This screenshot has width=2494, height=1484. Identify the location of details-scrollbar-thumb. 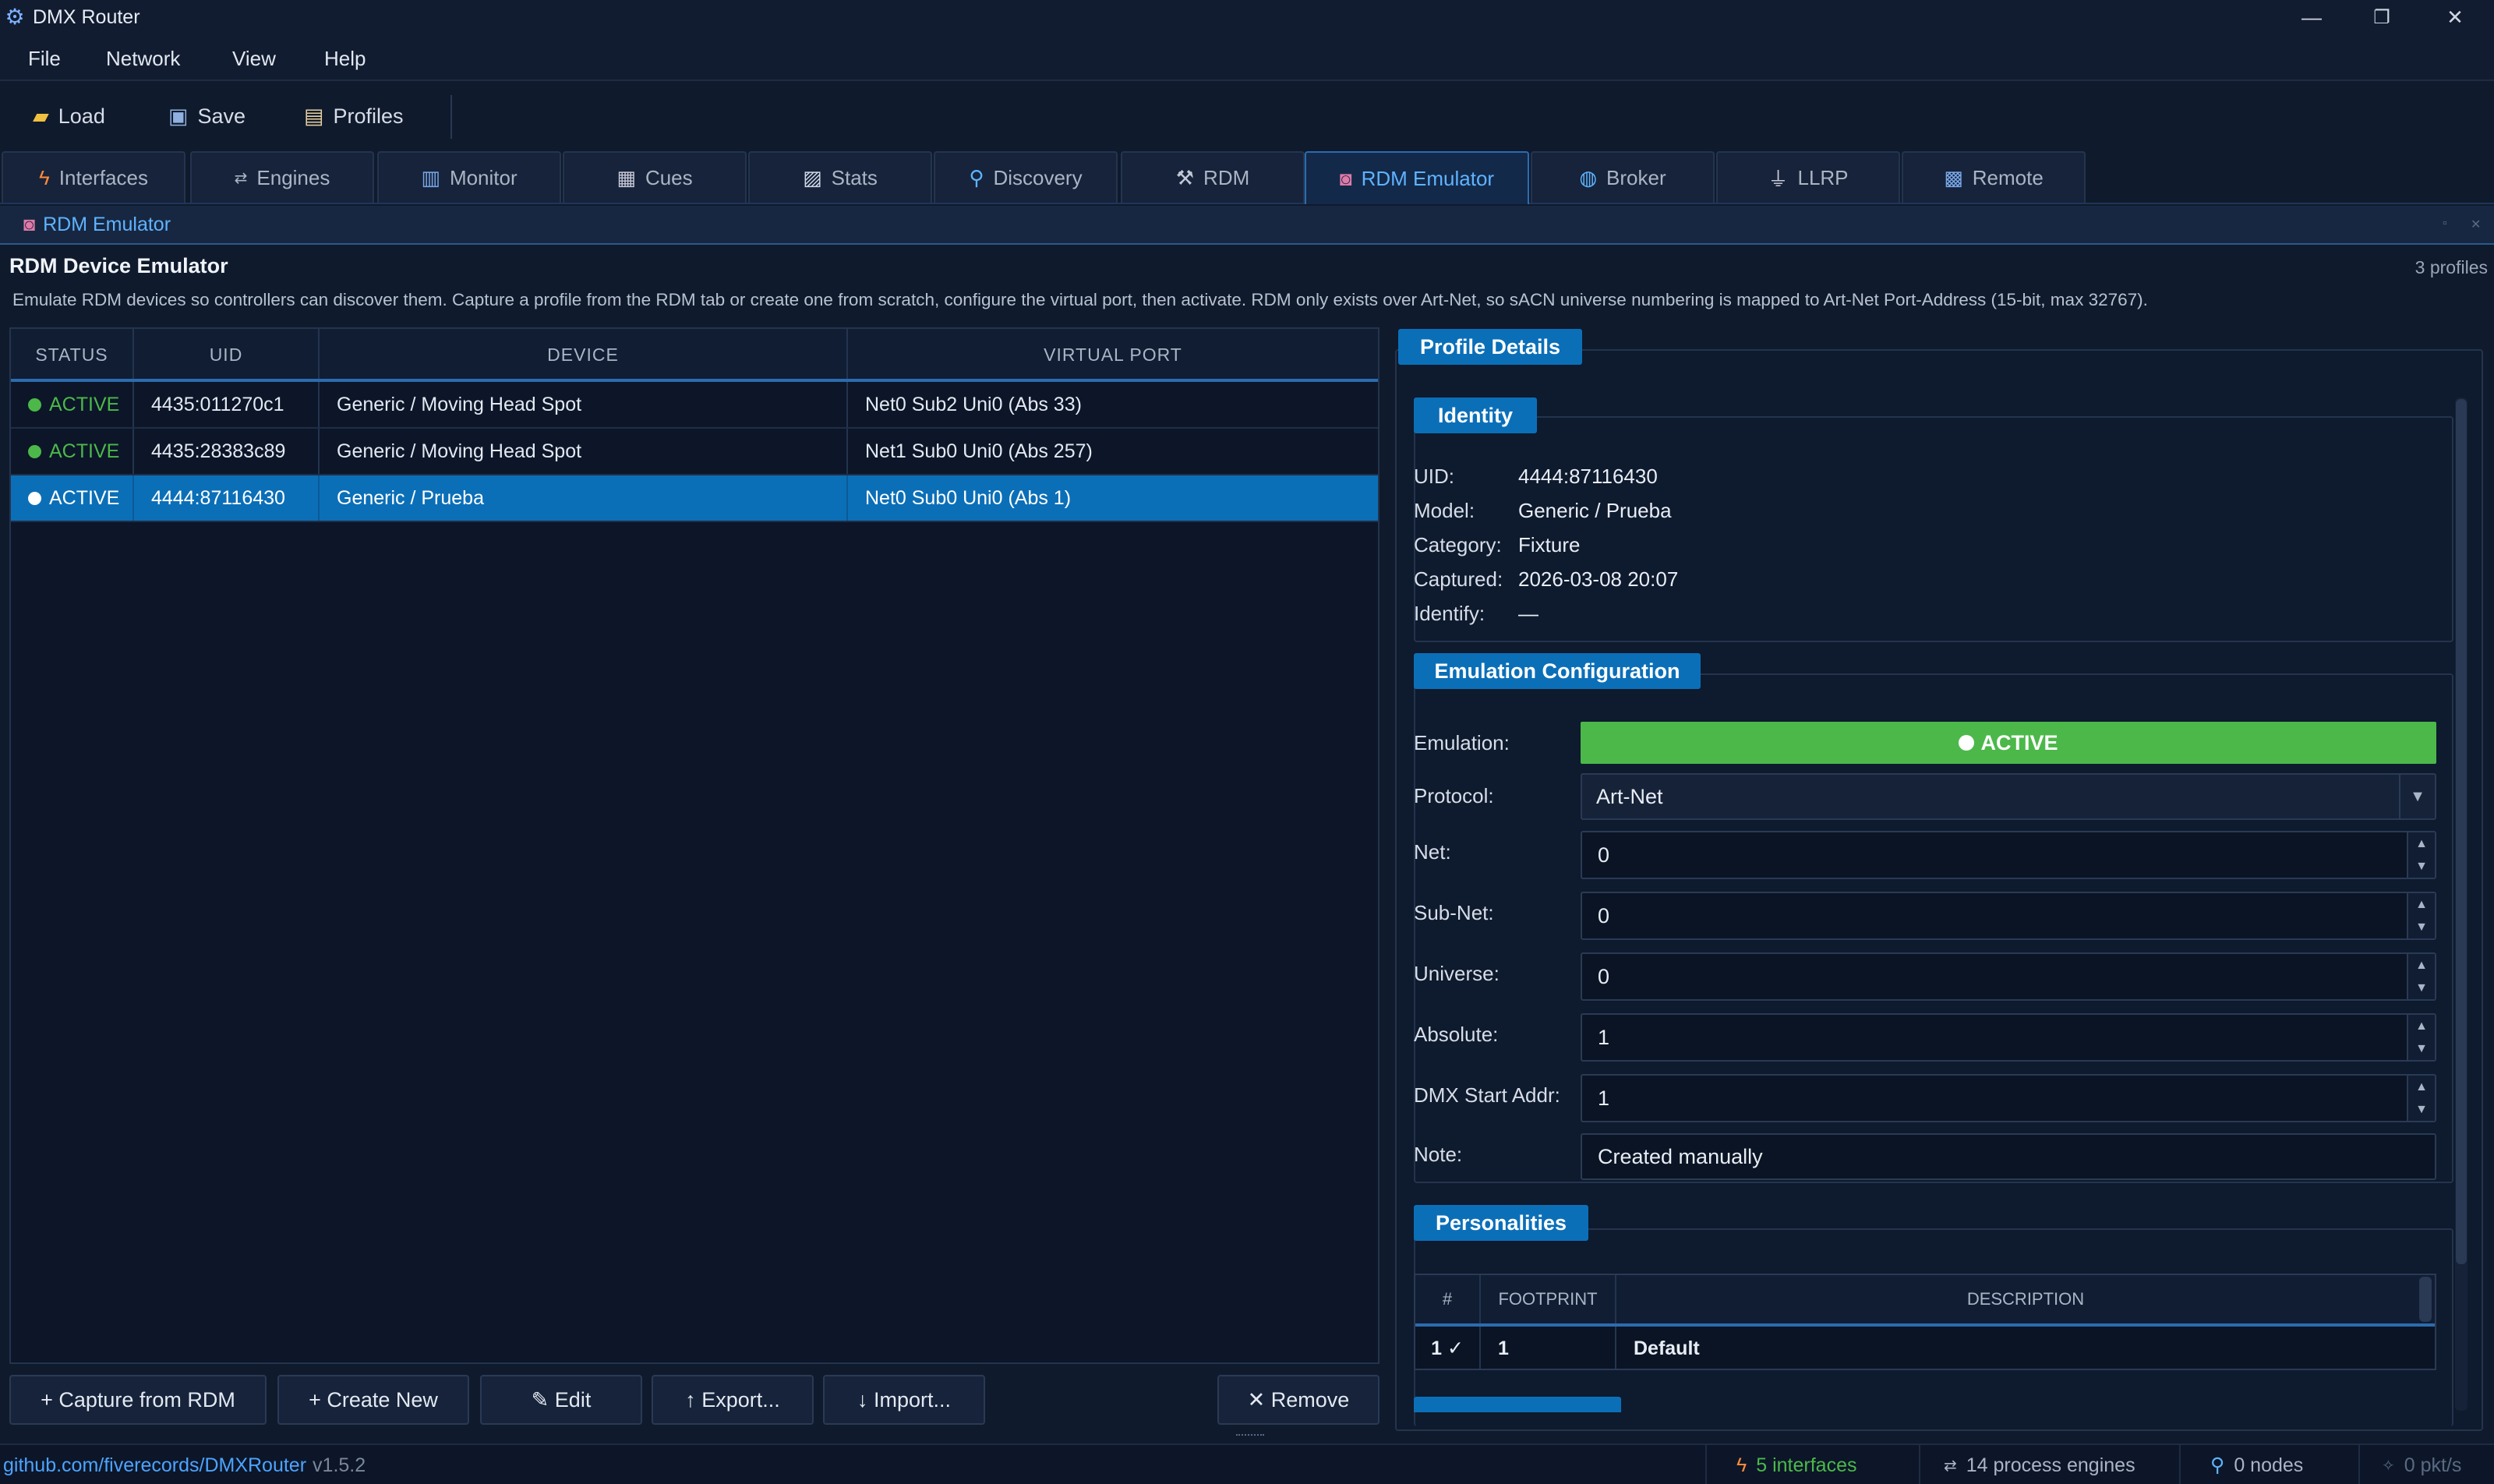
(2461, 831).